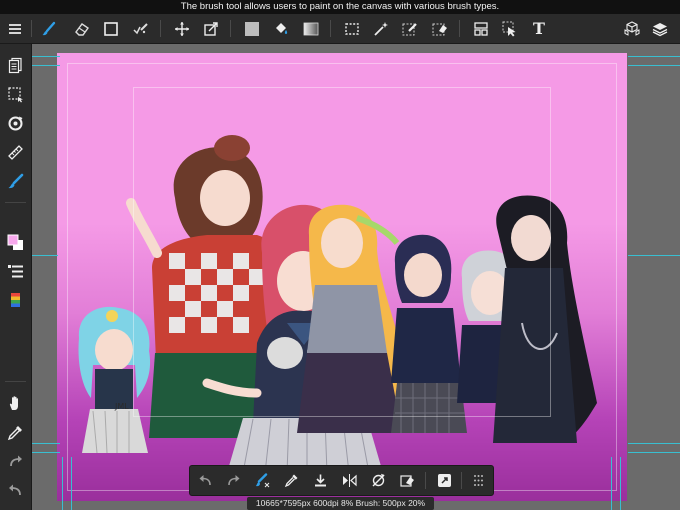  I want to click on top-toolbar: T, so click(340, 29).